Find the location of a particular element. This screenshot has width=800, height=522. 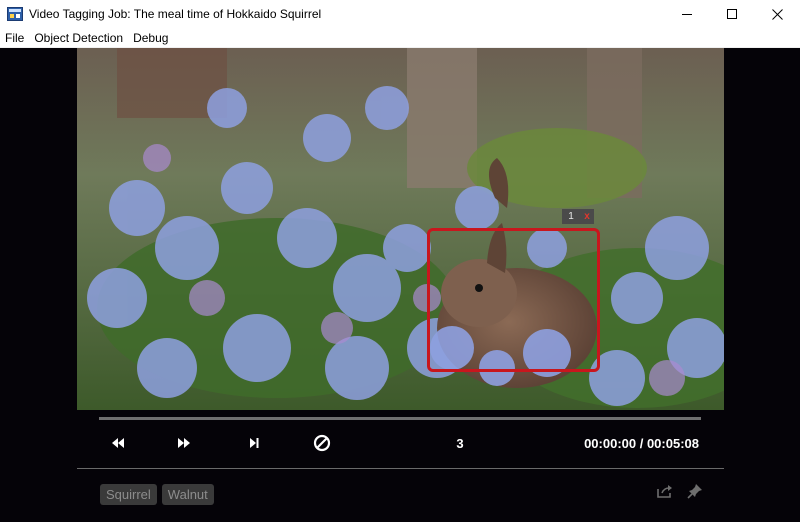

pin-button is located at coordinates (695, 491).